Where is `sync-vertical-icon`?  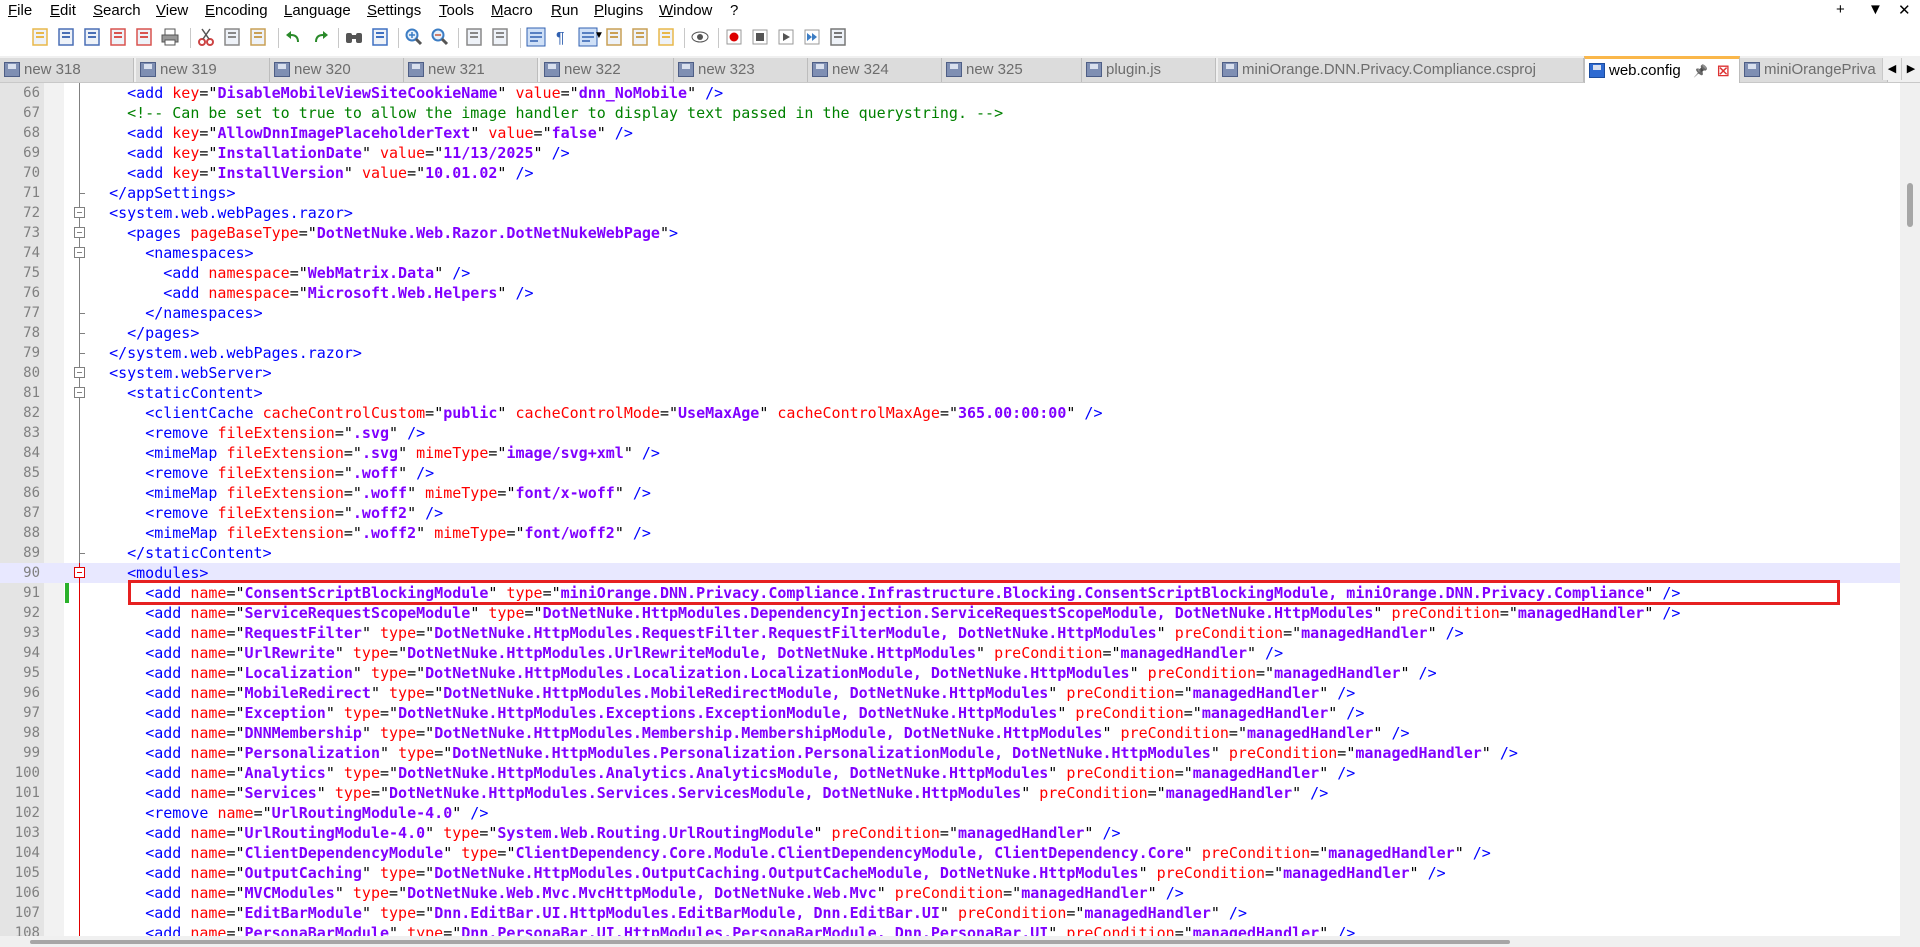 sync-vertical-icon is located at coordinates (474, 37).